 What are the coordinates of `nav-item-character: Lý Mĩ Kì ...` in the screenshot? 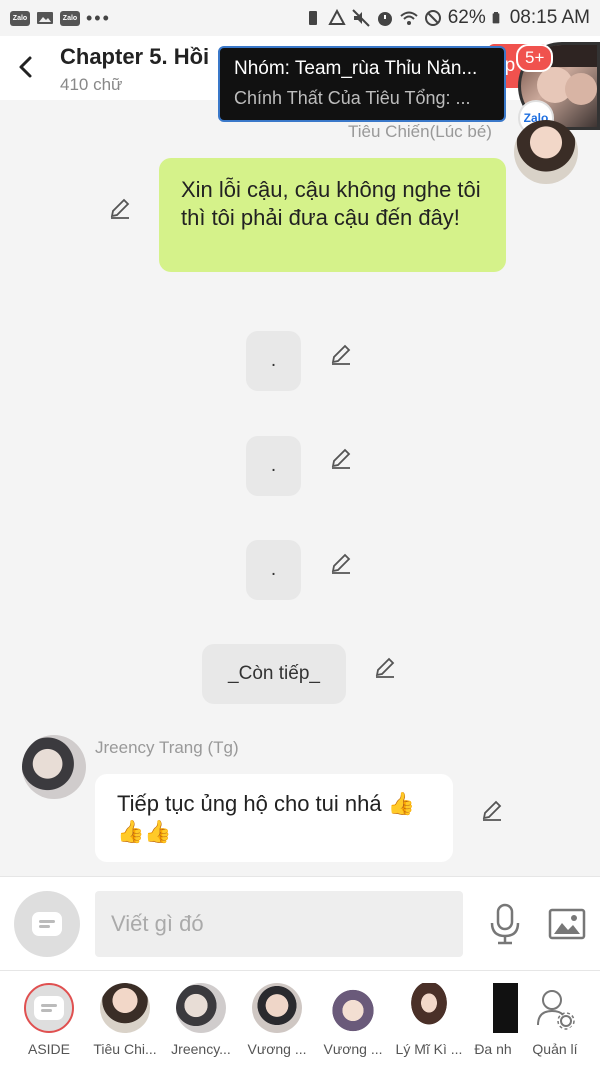 It's located at (429, 1020).